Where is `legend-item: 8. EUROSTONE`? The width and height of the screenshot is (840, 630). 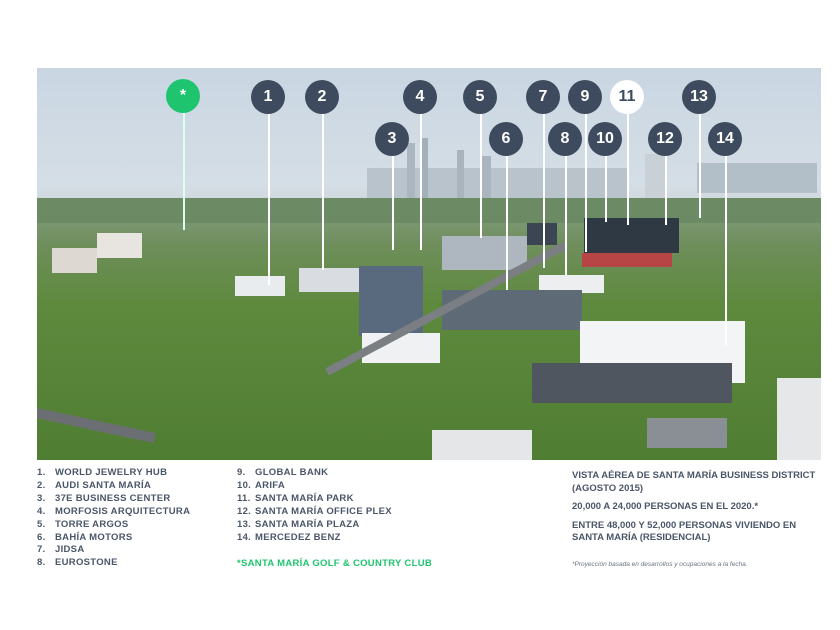 legend-item: 8. EUROSTONE is located at coordinates (113, 563).